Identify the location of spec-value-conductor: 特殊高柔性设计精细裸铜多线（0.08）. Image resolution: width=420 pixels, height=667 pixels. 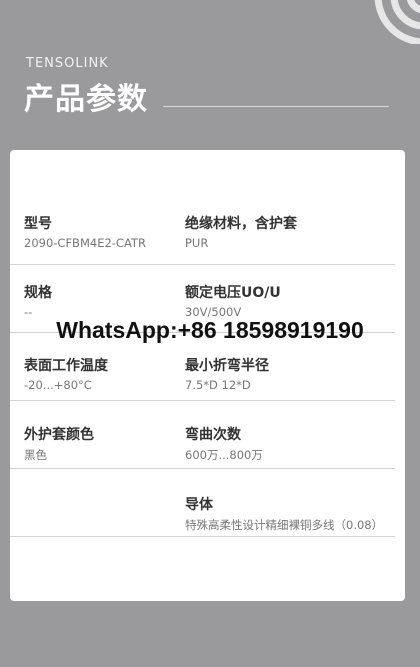
(284, 525).